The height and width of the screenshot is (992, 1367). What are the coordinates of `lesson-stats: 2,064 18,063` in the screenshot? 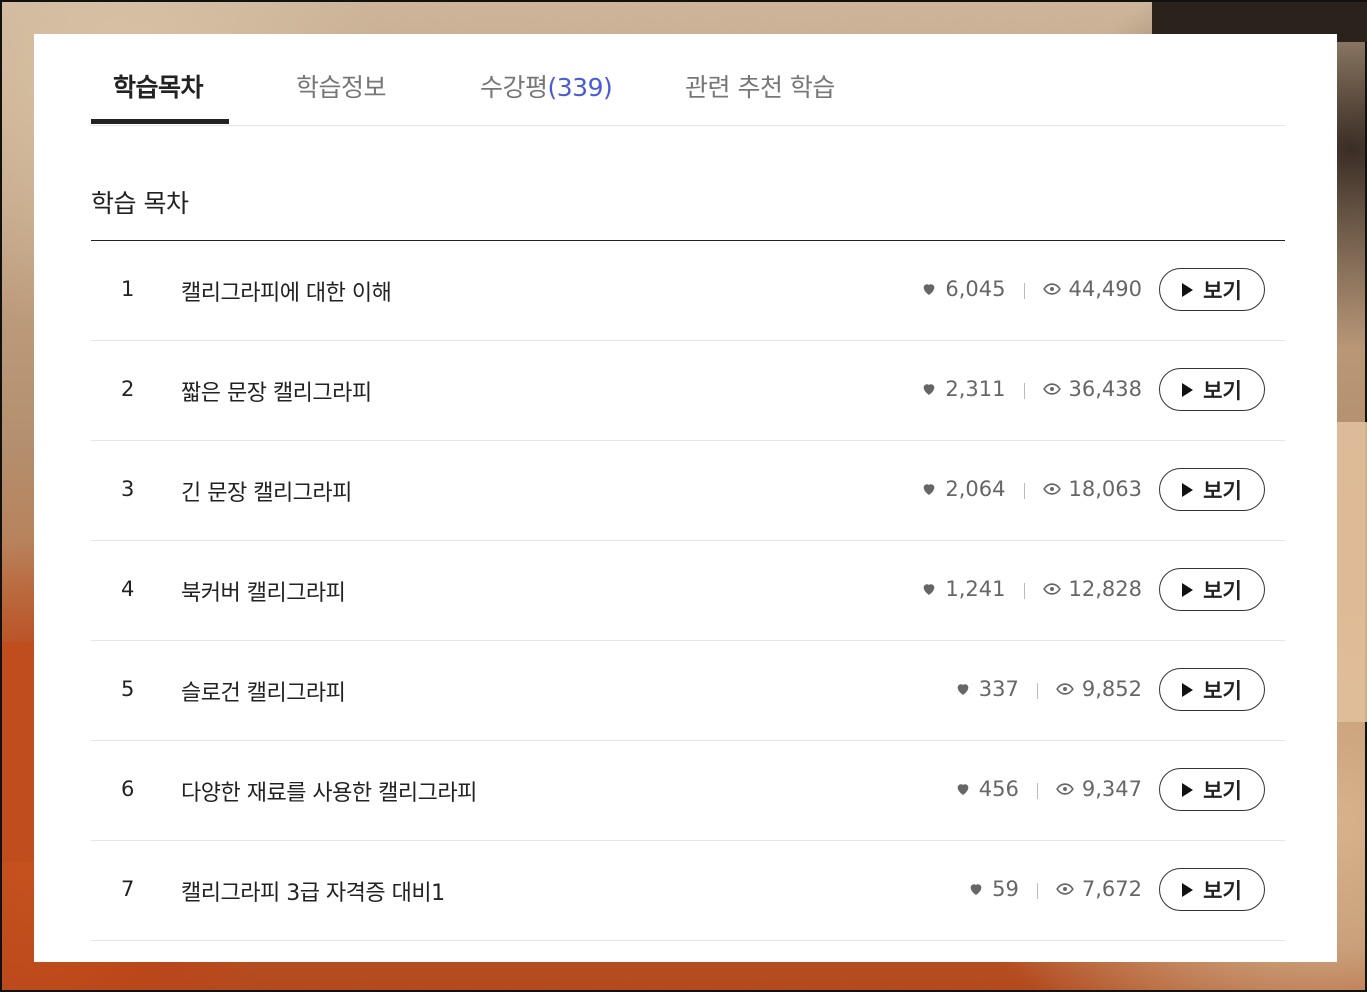 It's located at (1031, 489).